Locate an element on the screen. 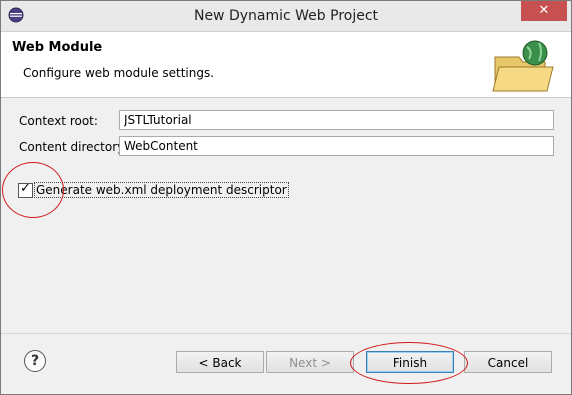 This screenshot has height=395, width=572. close-button: ✕ is located at coordinates (544, 11).